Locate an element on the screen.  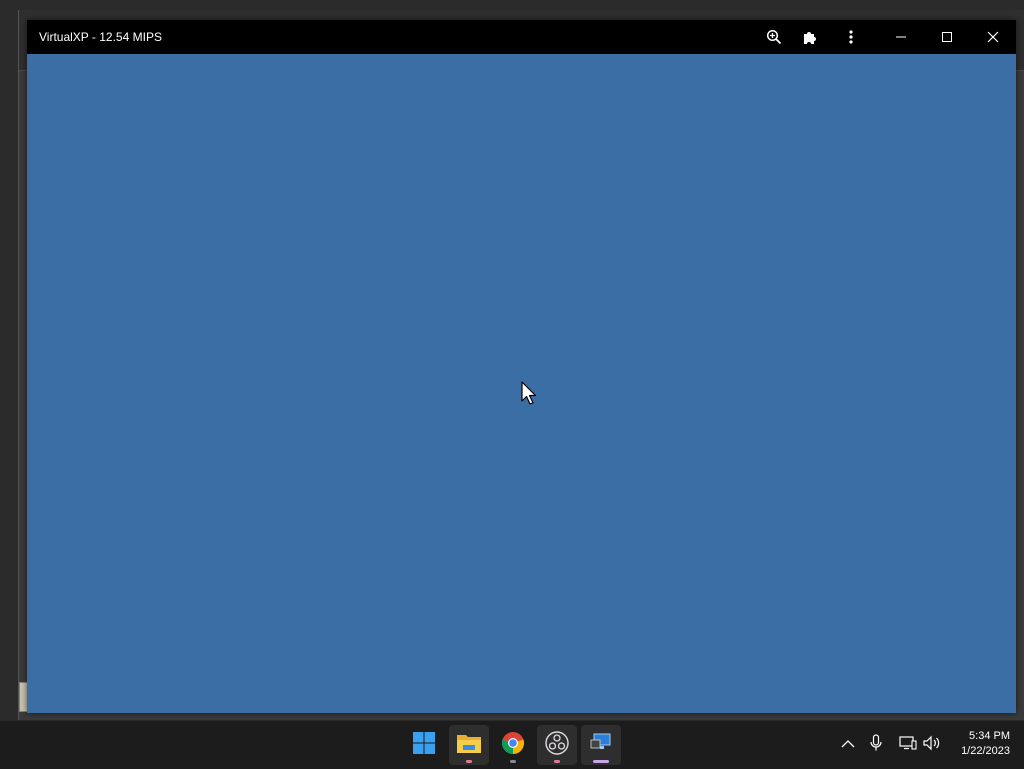
show-hidden-icons-button is located at coordinates (848, 745).